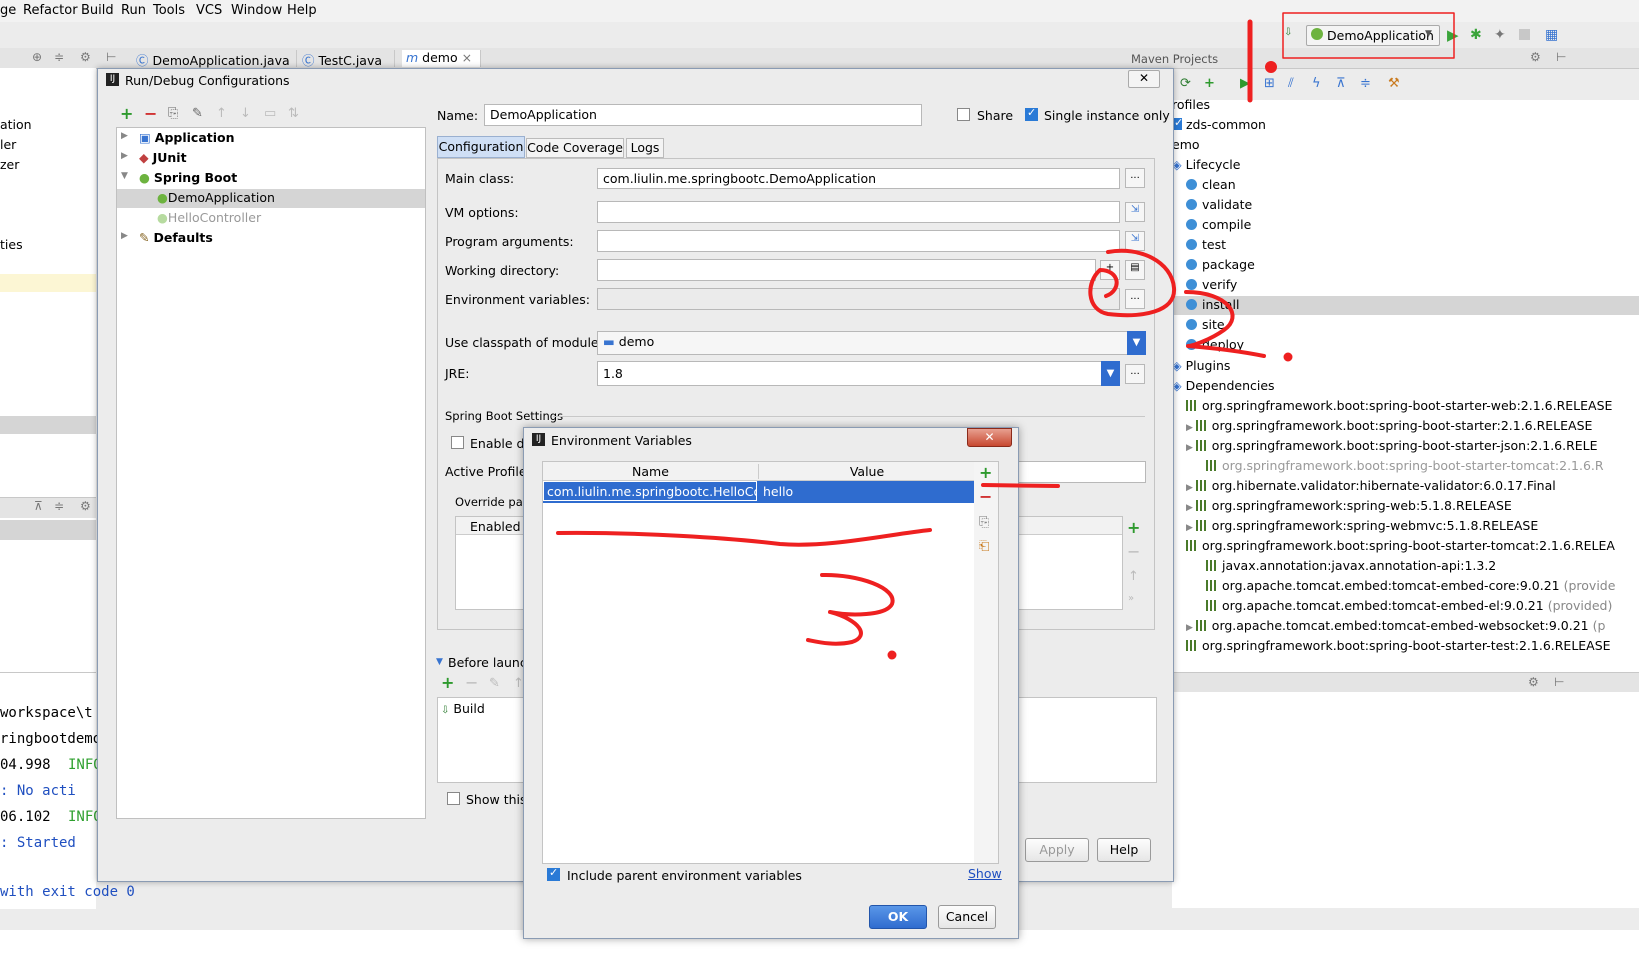 The image size is (1639, 977). Describe the element at coordinates (744, 537) in the screenshot. I see `annotation-underline-row` at that location.